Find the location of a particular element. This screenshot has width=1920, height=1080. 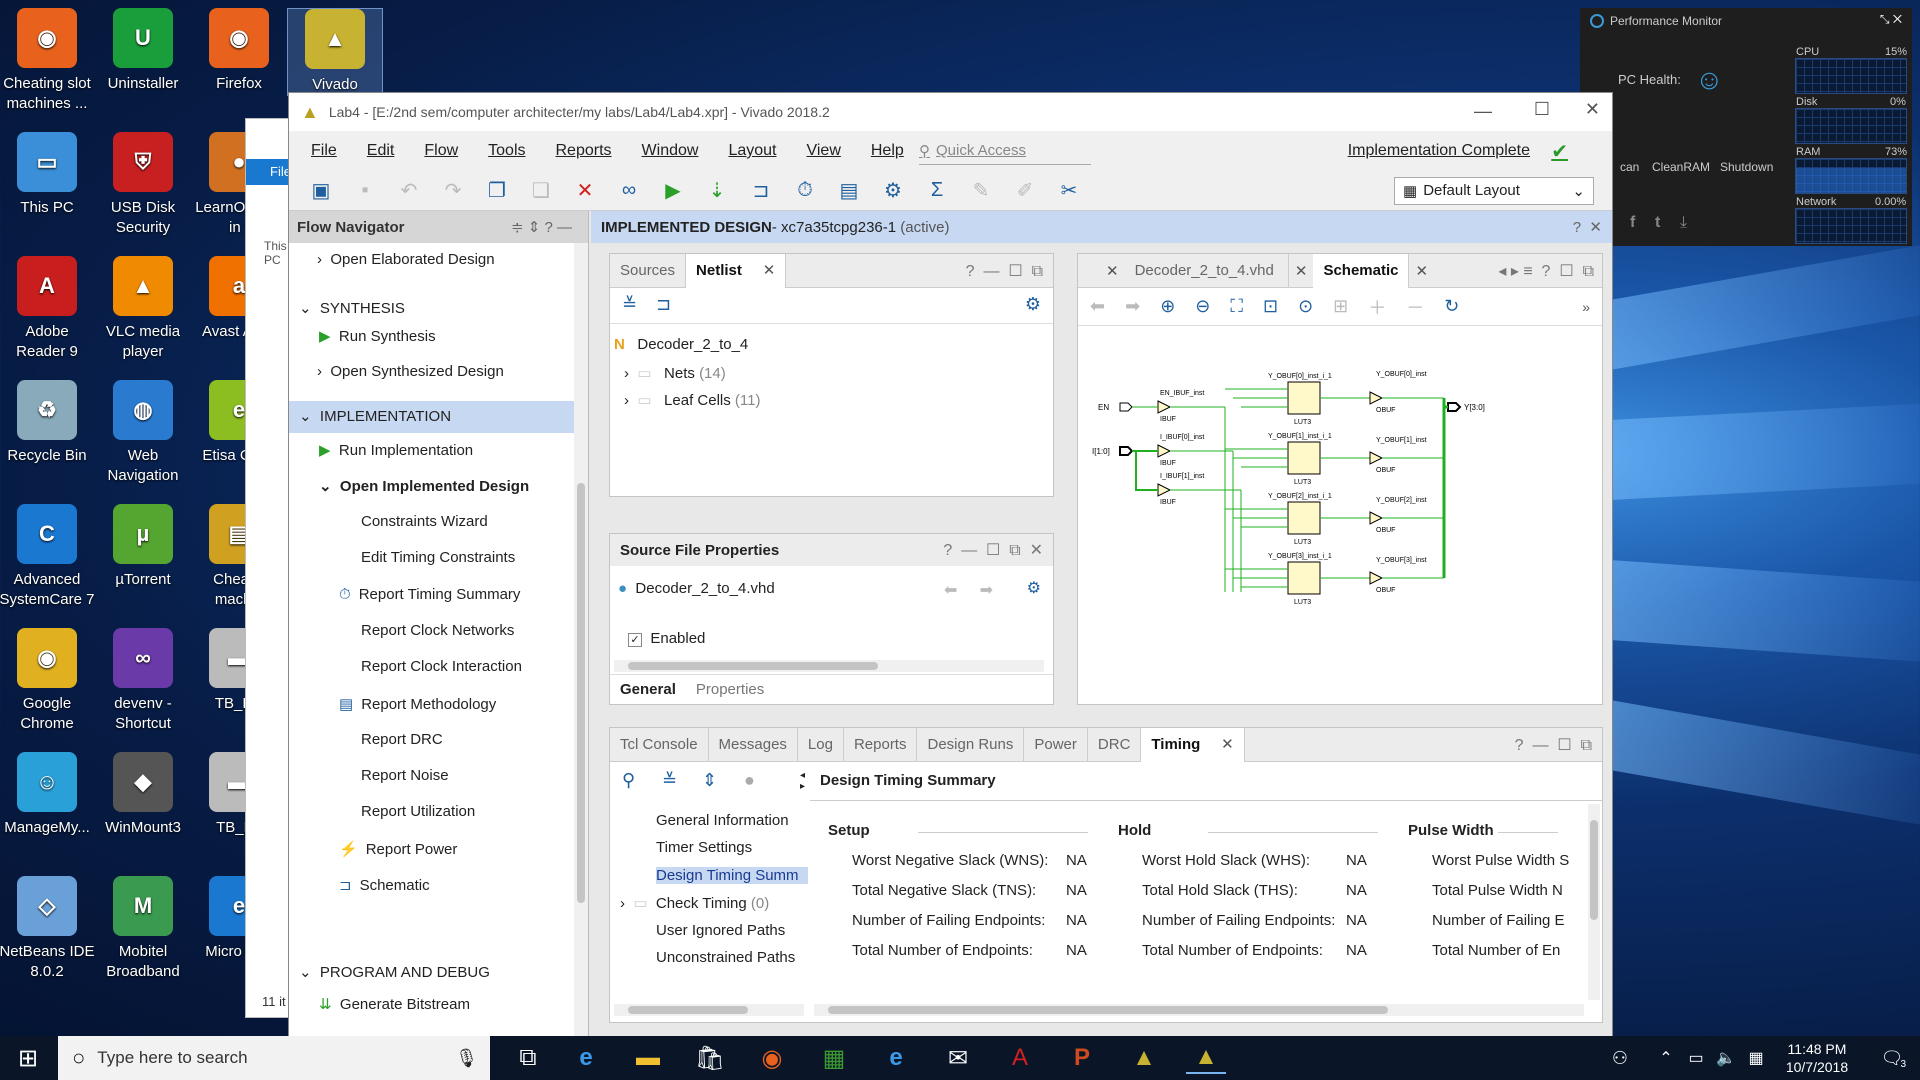

port-en is located at coordinates (1126, 407).